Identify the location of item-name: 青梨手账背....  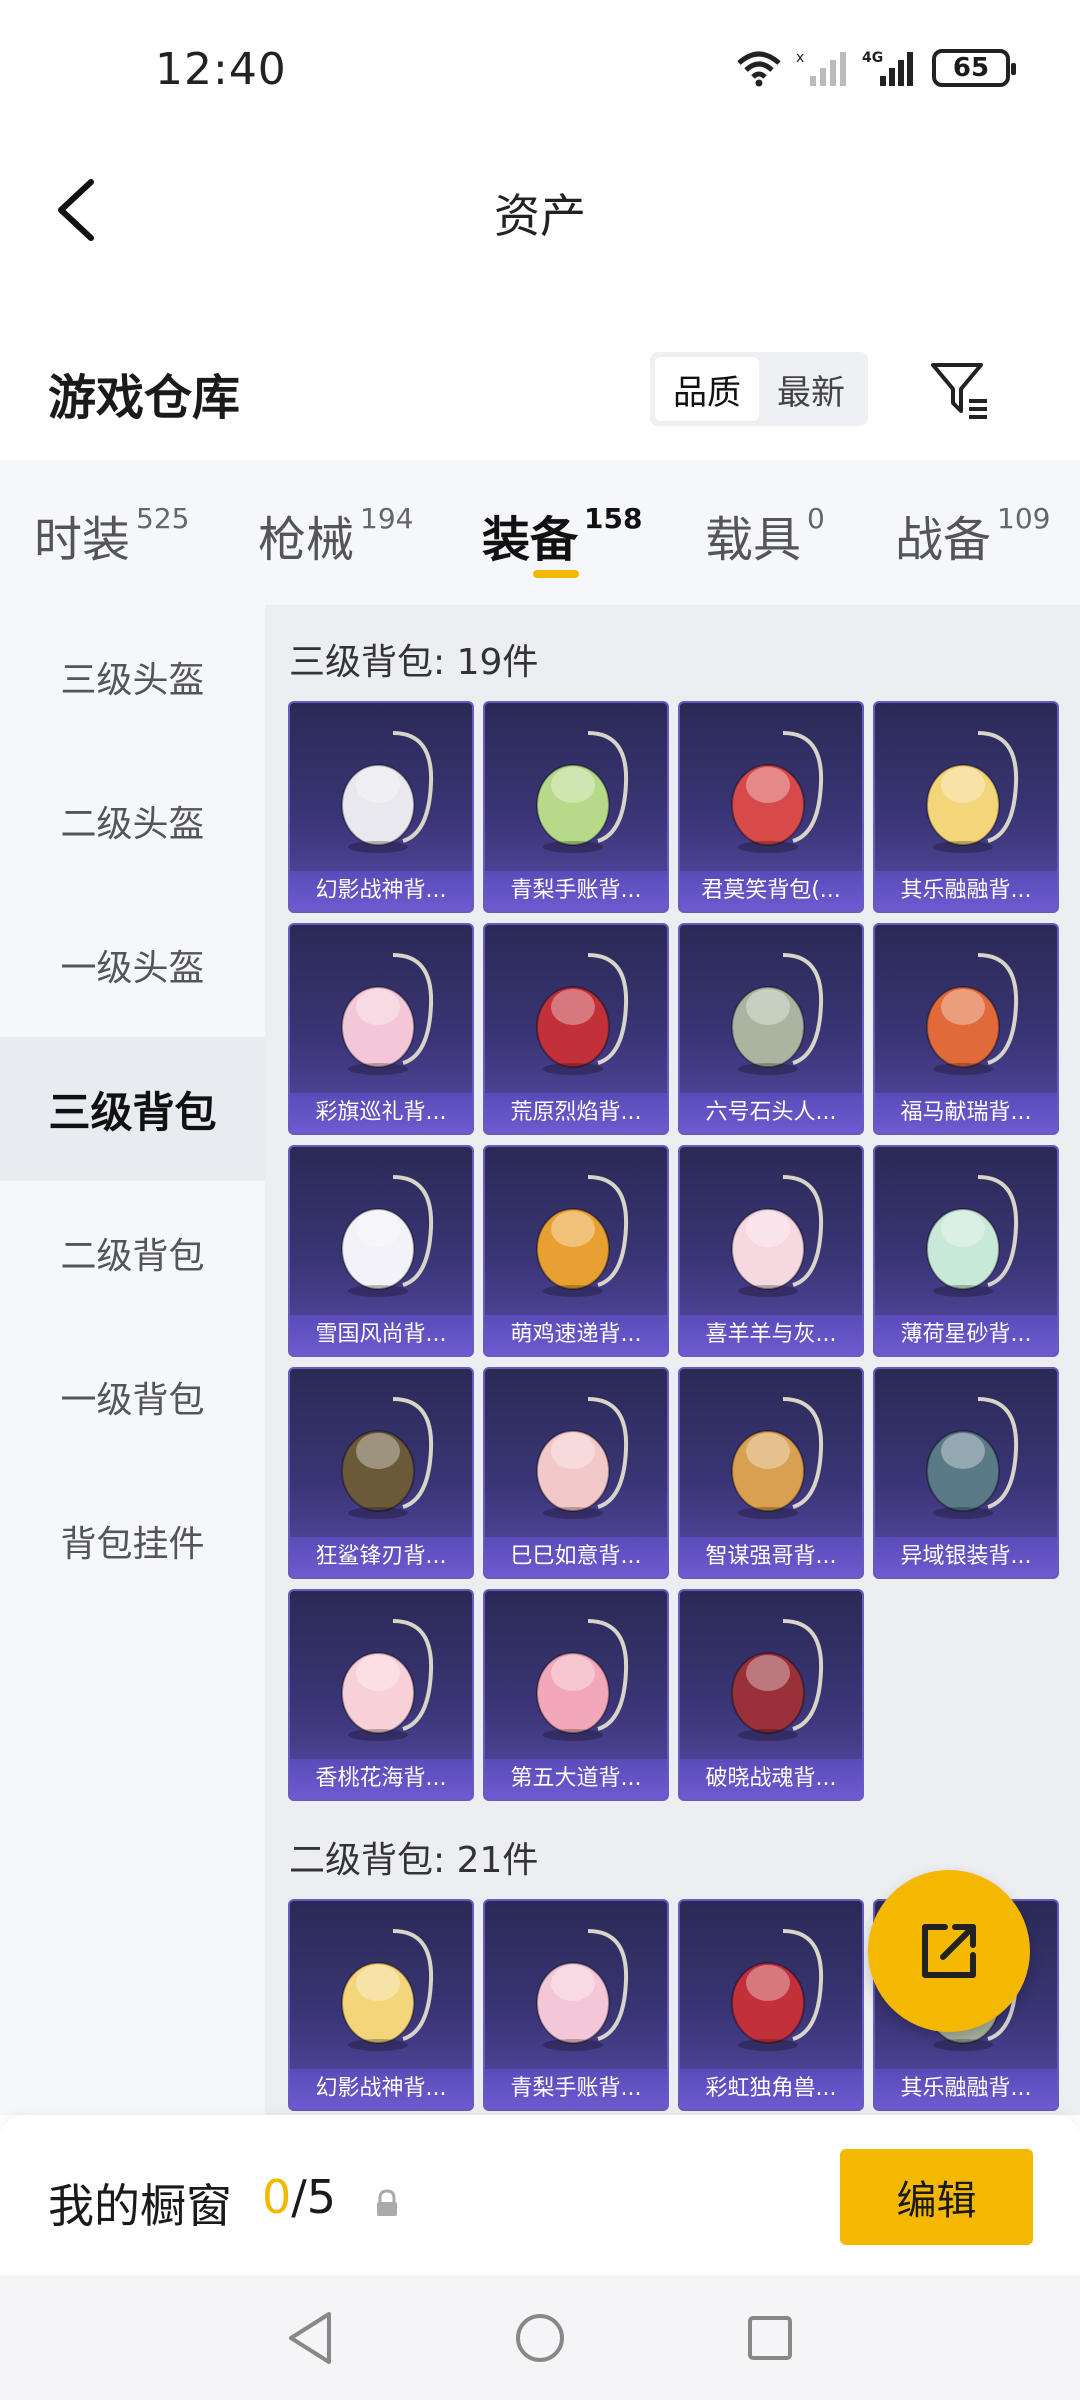
(576, 2089).